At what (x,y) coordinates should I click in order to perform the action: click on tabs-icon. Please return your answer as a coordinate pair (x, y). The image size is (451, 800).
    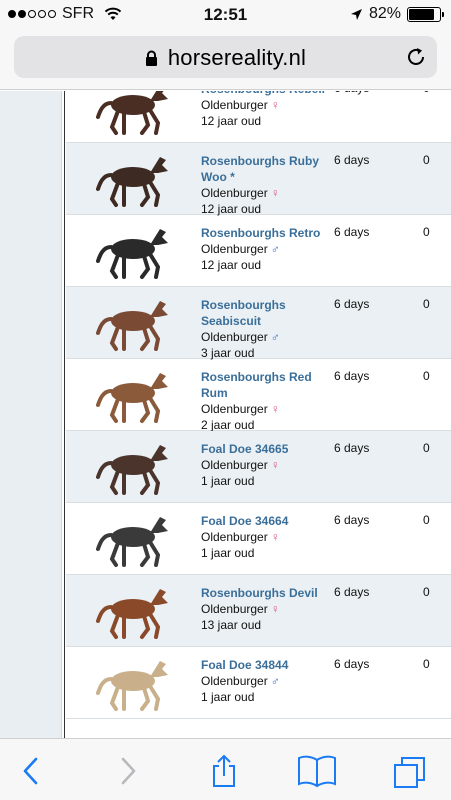
    Looking at the image, I should click on (409, 772).